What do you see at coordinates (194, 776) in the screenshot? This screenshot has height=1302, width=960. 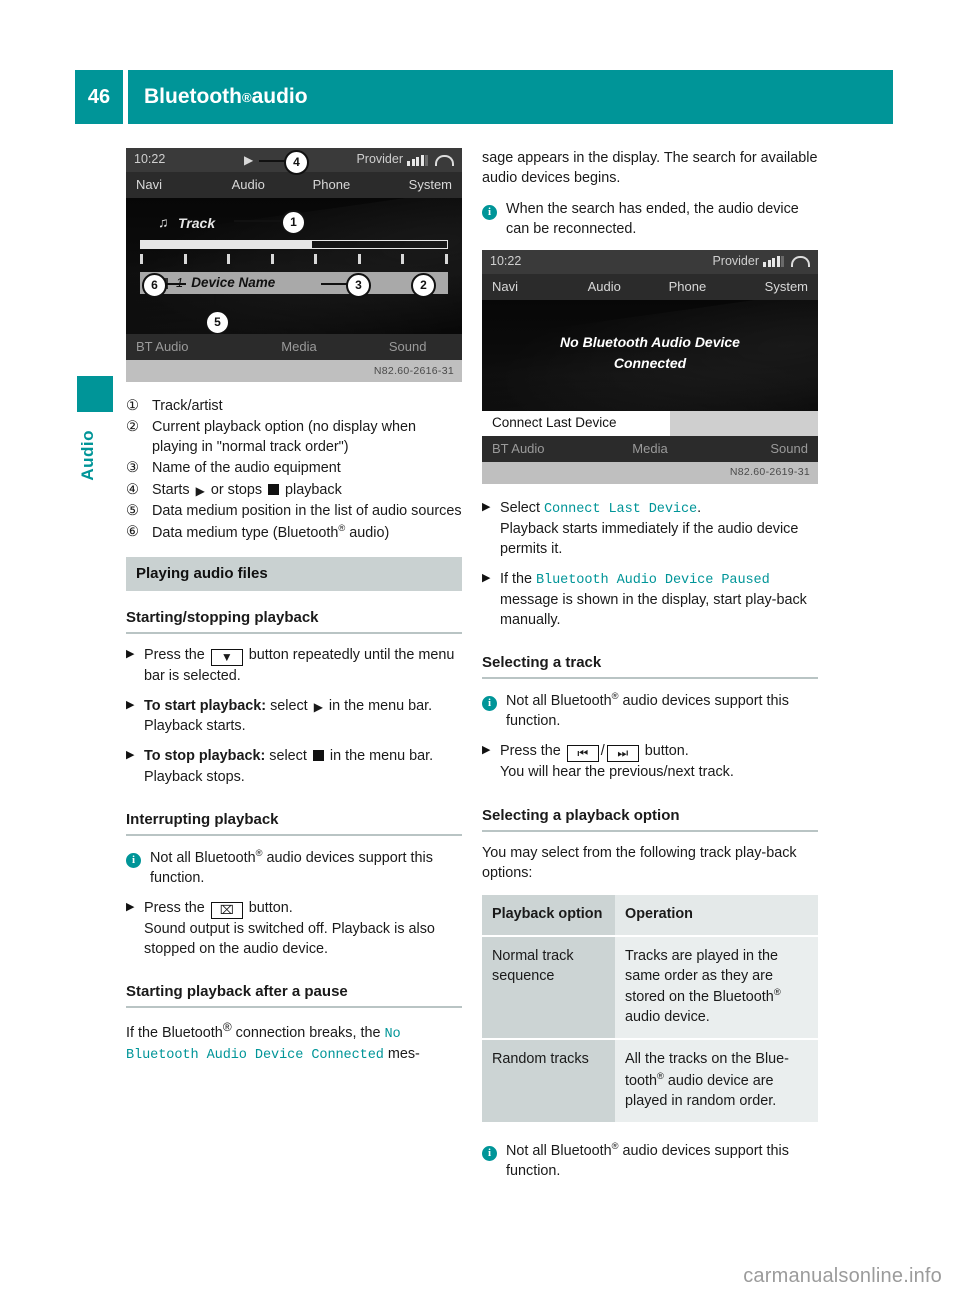 I see `step-followup: Playback stops.` at bounding box center [194, 776].